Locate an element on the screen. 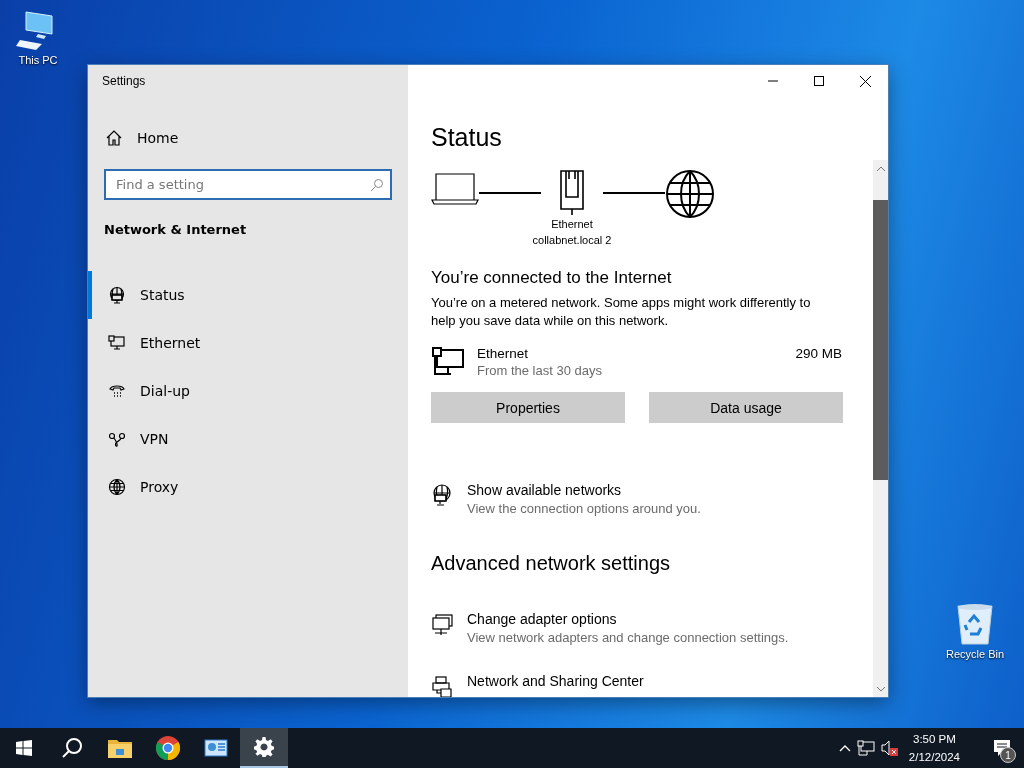 This screenshot has width=1024, height=768. action-button: Properties is located at coordinates (528, 407).